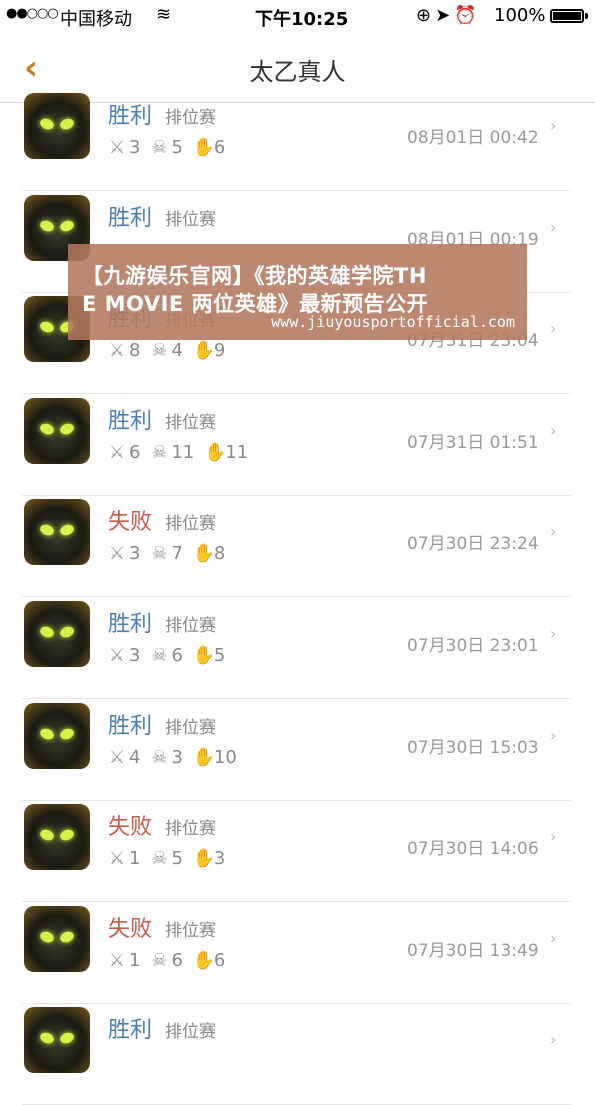 This screenshot has width=595, height=1105. I want to click on kda-stats: ⚔ 6 ☠ 11 ✋11, so click(183, 452).